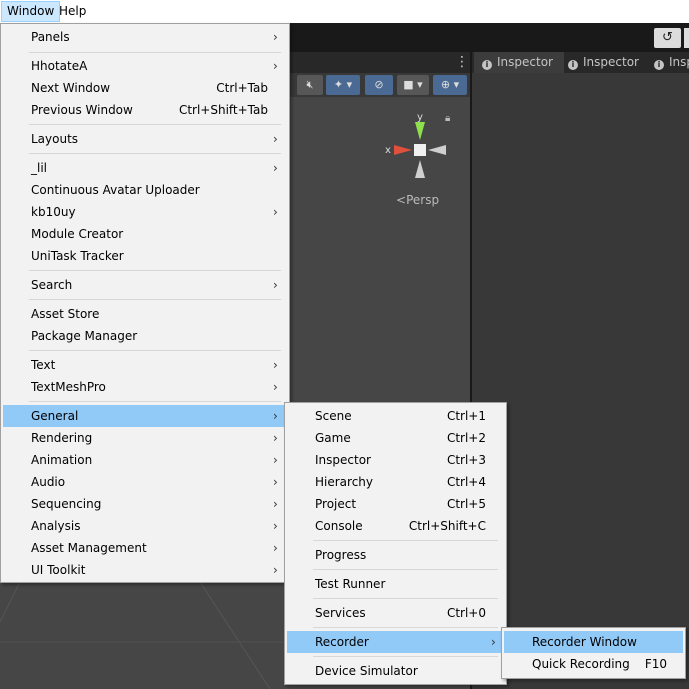 This screenshot has height=689, width=689. I want to click on scene-gizmo: y x, so click(420, 150).